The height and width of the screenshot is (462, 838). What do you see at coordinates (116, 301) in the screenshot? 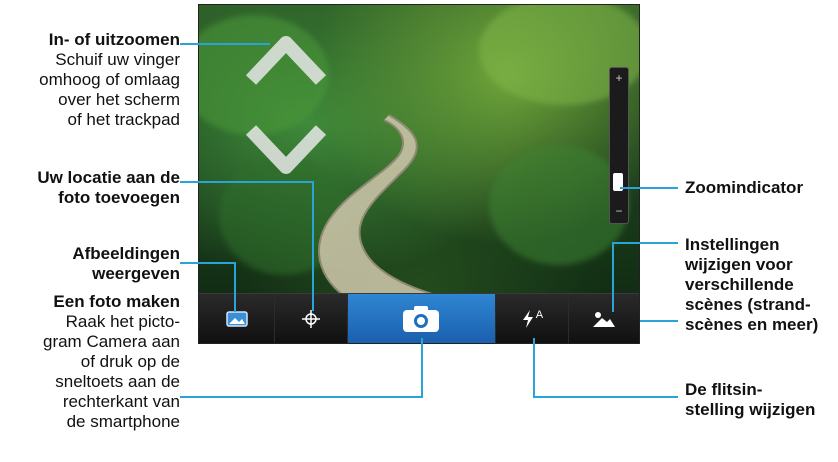
I see `take-photo-label-title: Een foto maken` at bounding box center [116, 301].